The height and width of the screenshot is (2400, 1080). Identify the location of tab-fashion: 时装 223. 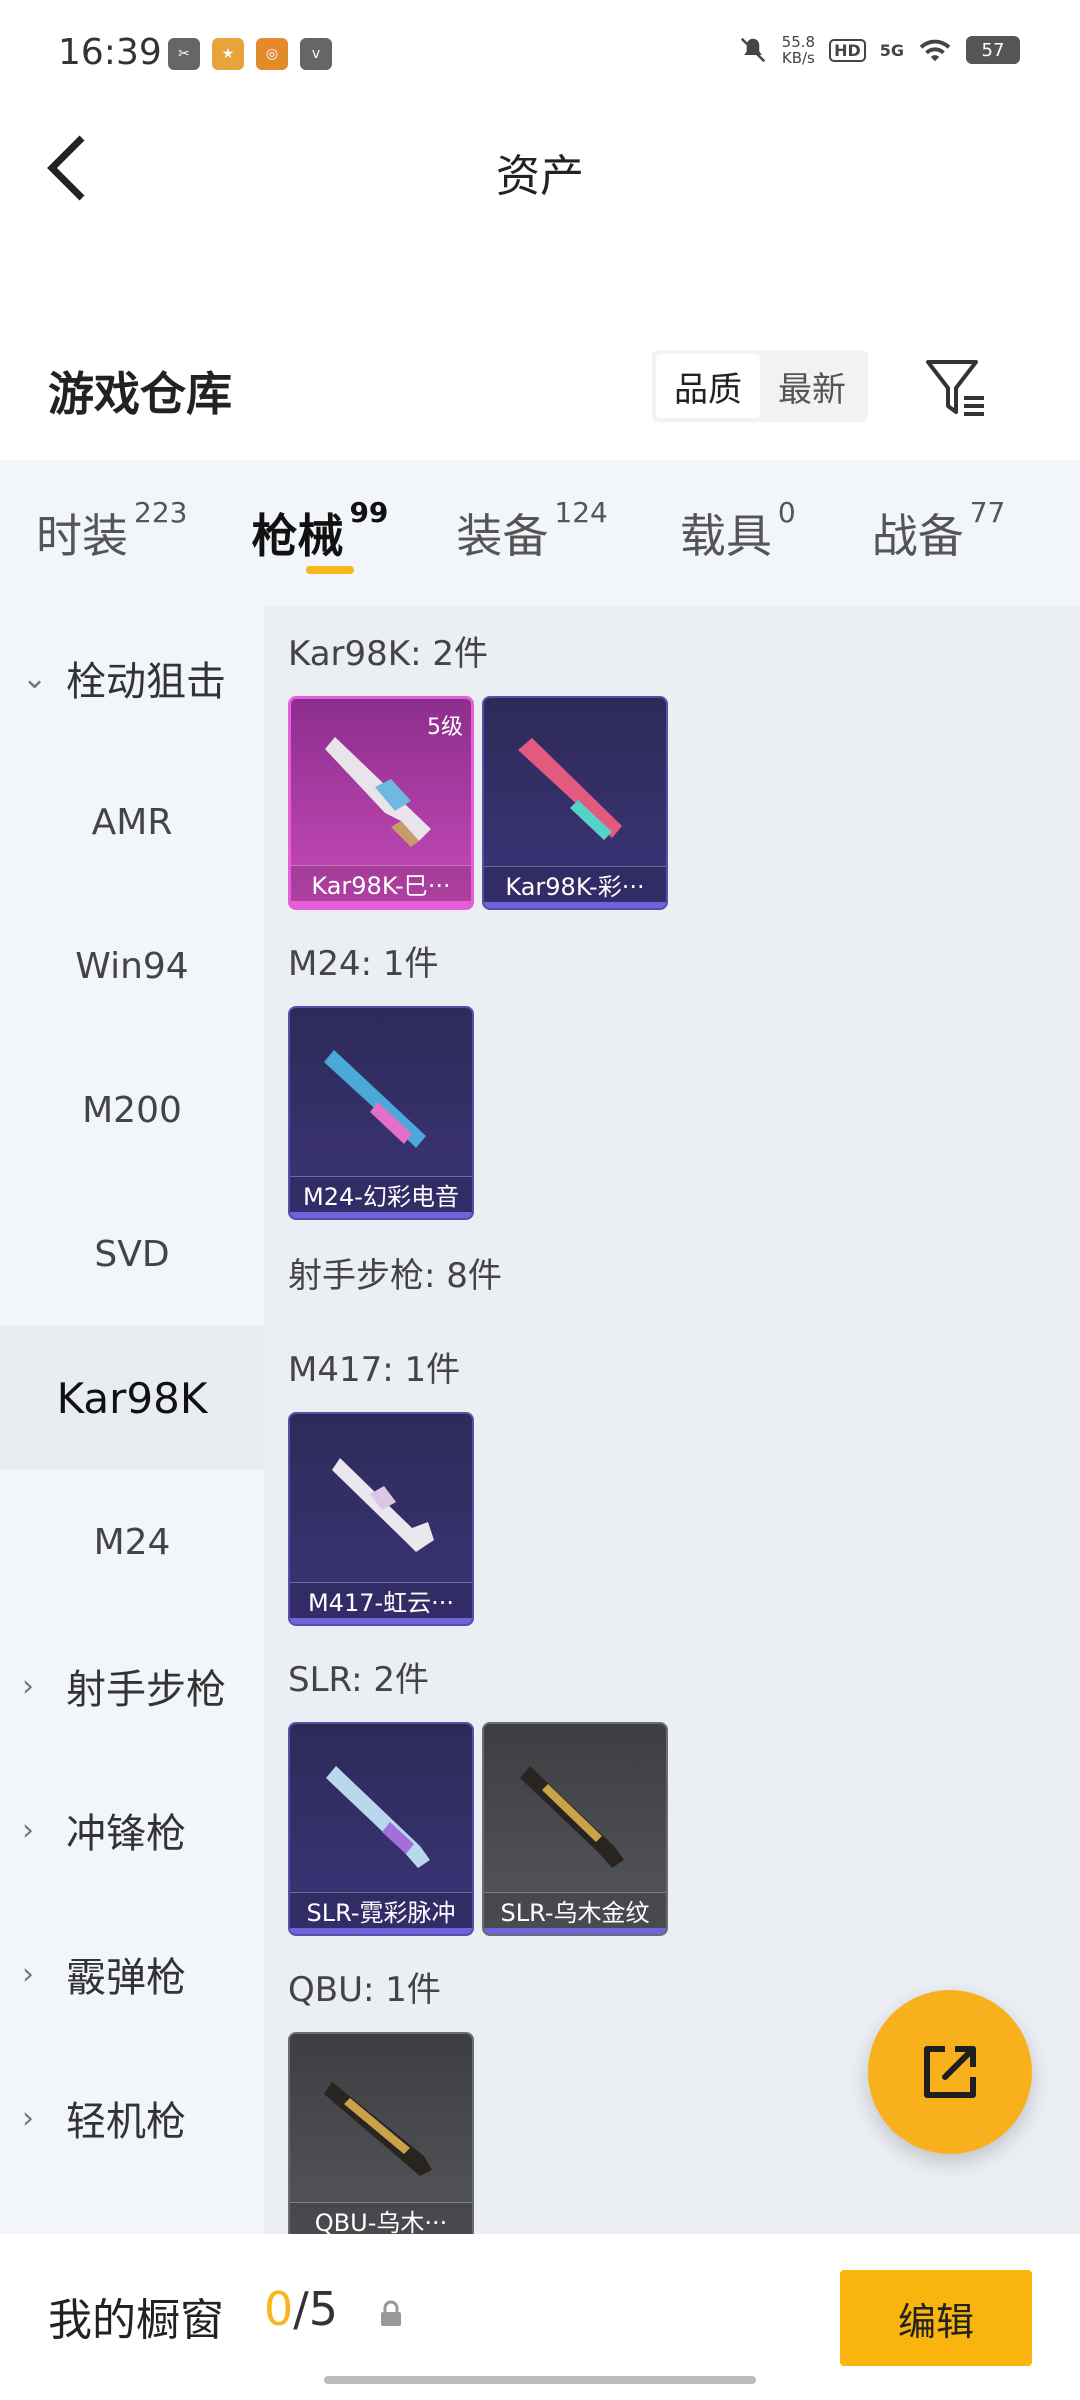
(111, 533).